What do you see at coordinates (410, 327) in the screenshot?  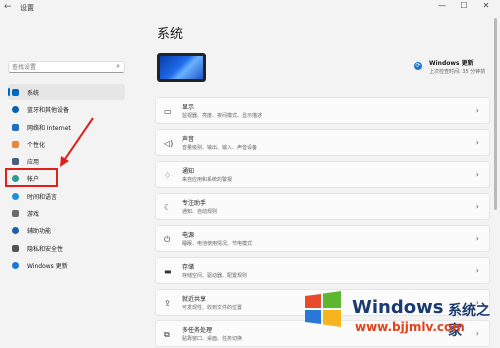 I see `watermark-url: www.bjjmlv.com` at bounding box center [410, 327].